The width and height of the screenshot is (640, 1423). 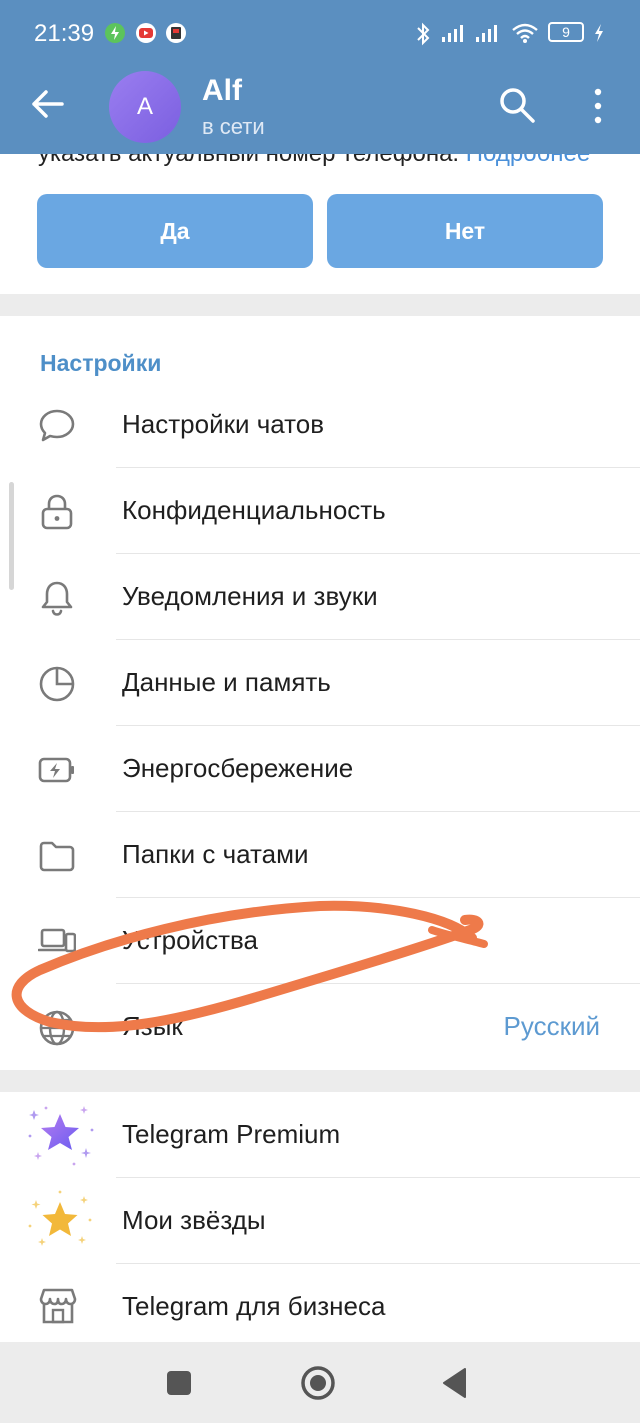 I want to click on premium-item-telegram-premium: Telegram Premium, so click(x=320, y=1135).